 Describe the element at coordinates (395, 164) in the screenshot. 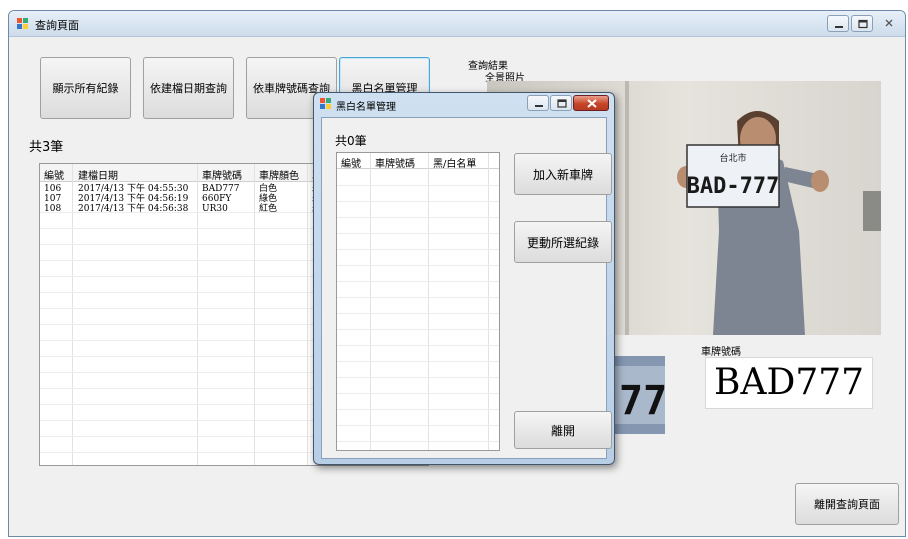

I see `dialog-col-plate: 車牌號碼` at that location.